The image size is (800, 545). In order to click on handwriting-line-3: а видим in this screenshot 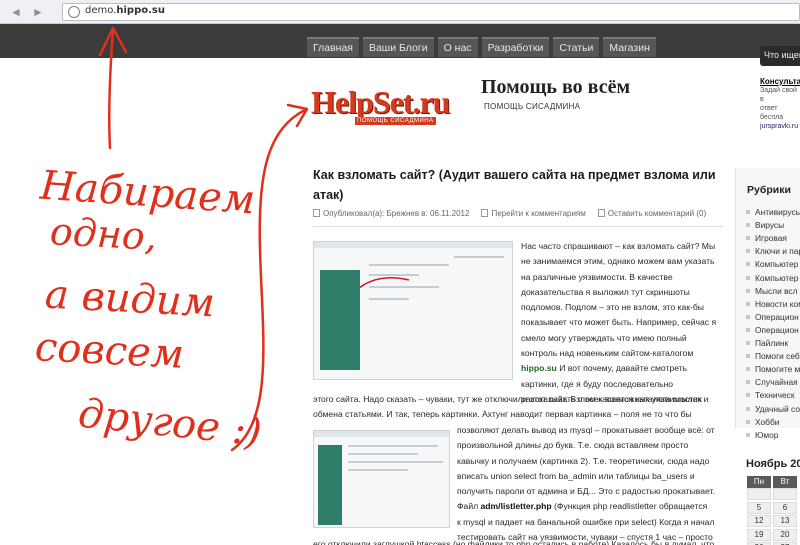, I will do `click(129, 299)`.